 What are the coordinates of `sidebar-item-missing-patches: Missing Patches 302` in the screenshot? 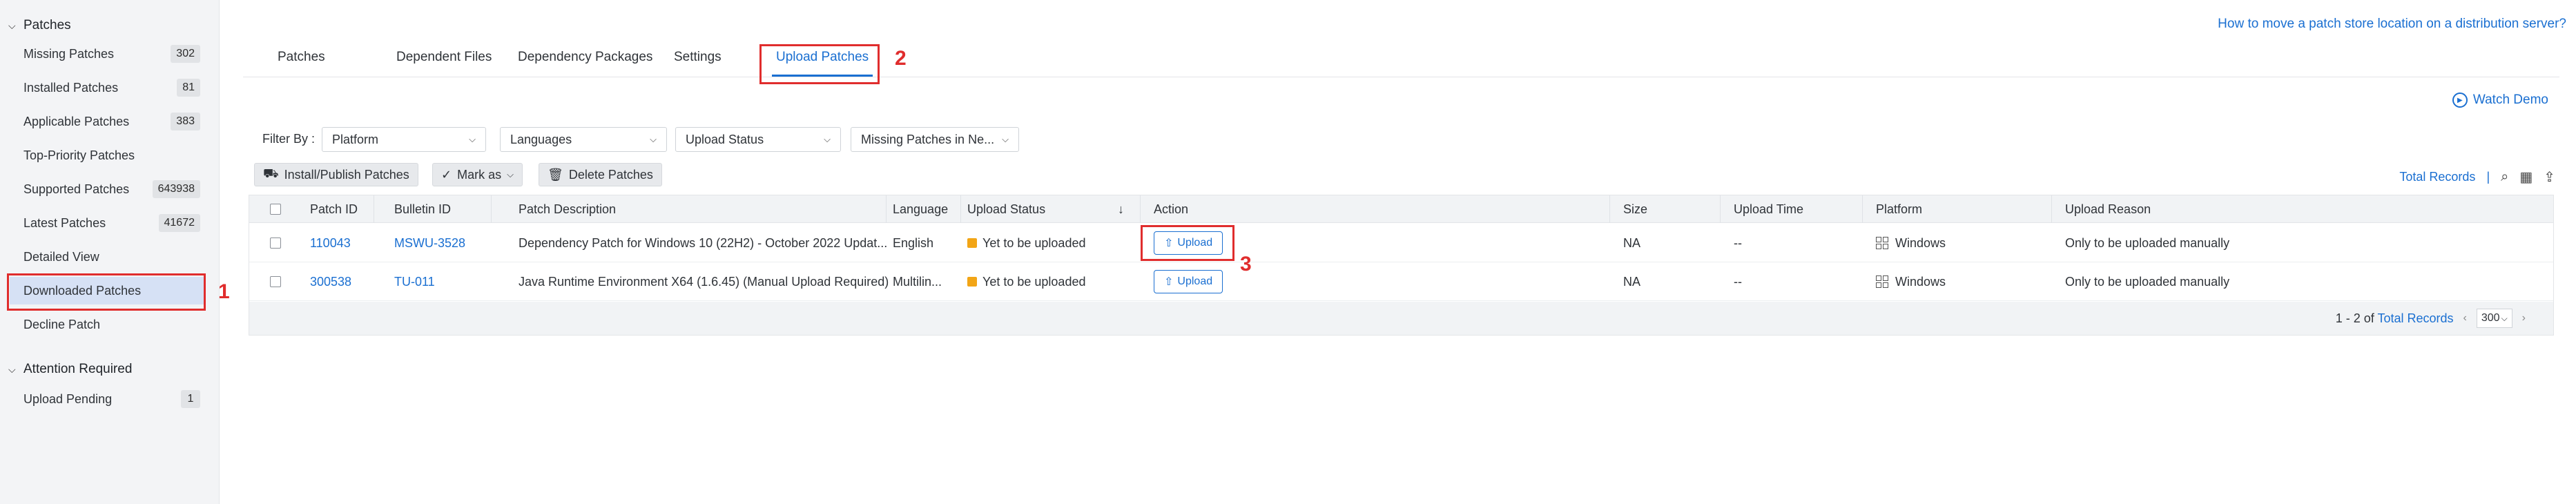 It's located at (107, 54).